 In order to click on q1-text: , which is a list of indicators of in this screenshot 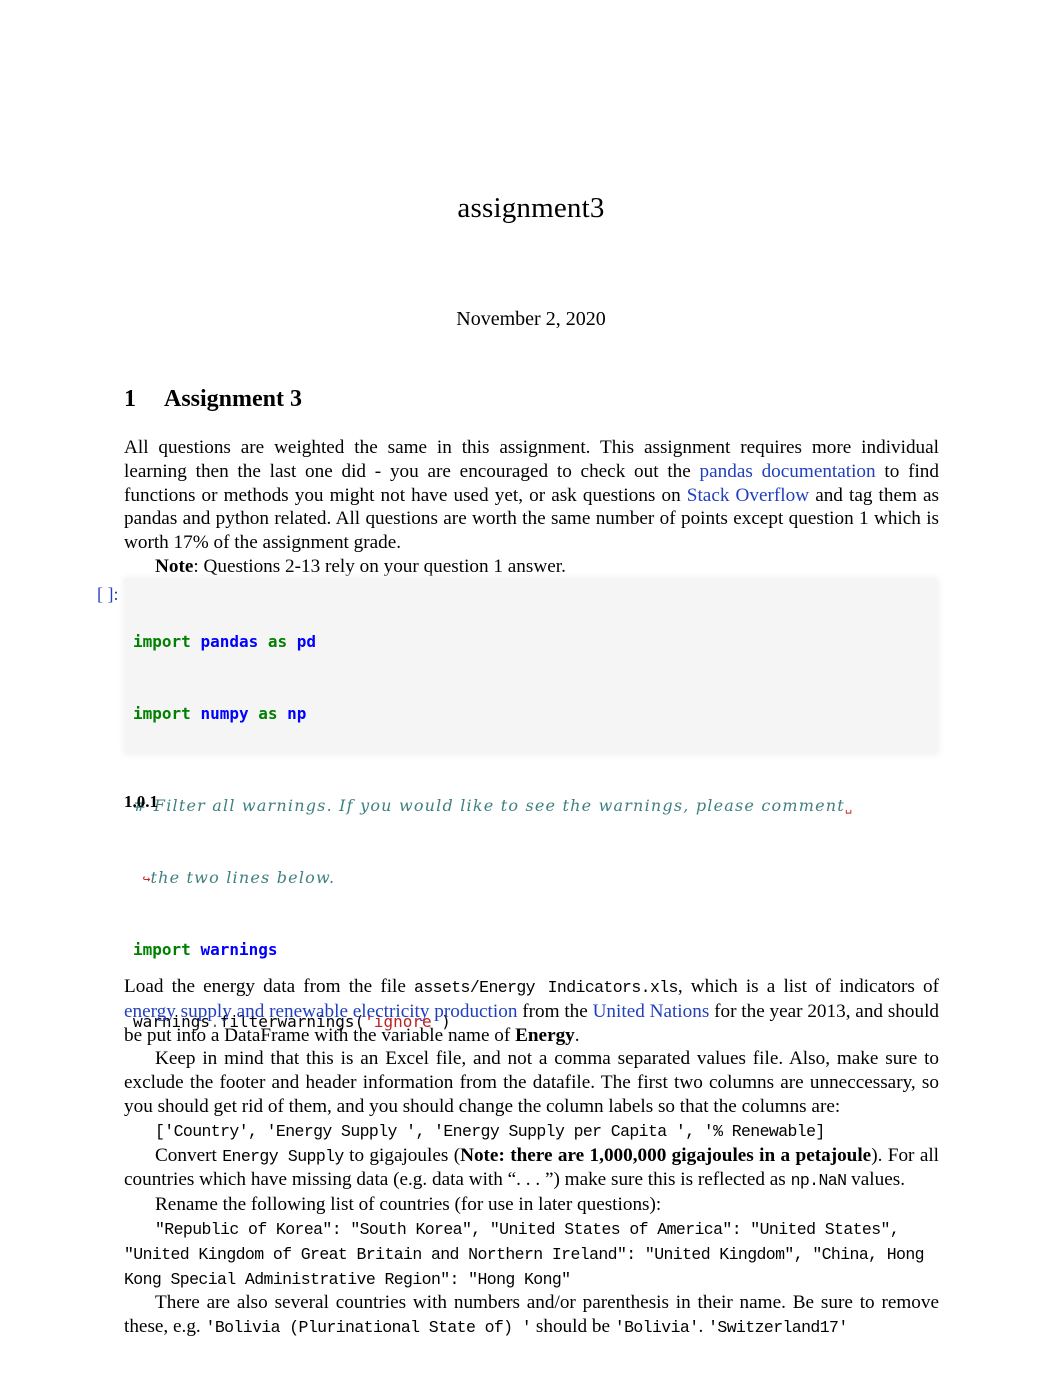, I will do `click(808, 986)`.